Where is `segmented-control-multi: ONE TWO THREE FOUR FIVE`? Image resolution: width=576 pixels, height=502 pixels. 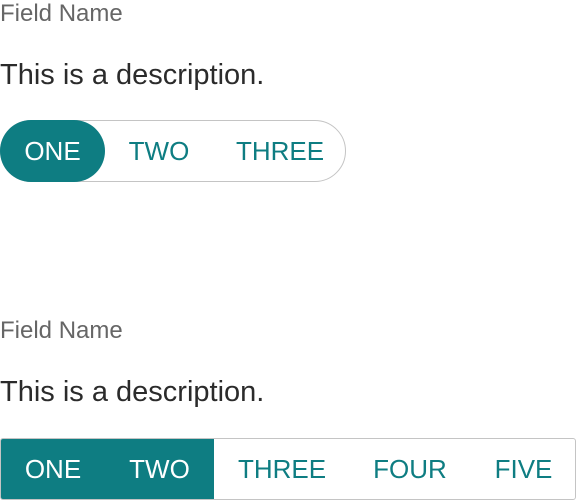
segmented-control-multi: ONE TWO THREE FOUR FIVE is located at coordinates (288, 469).